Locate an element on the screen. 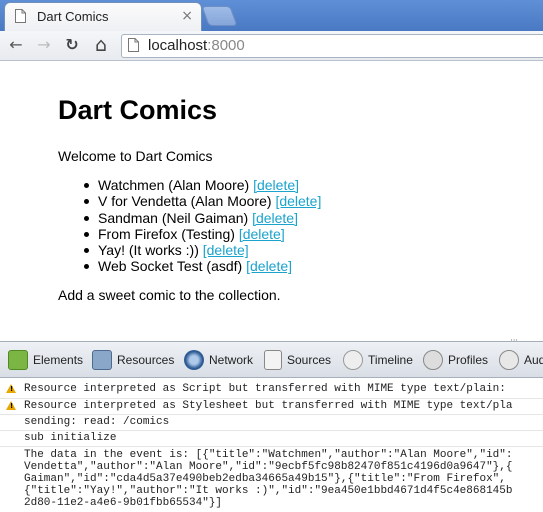  page-title: Dart Comics is located at coordinates (138, 110).